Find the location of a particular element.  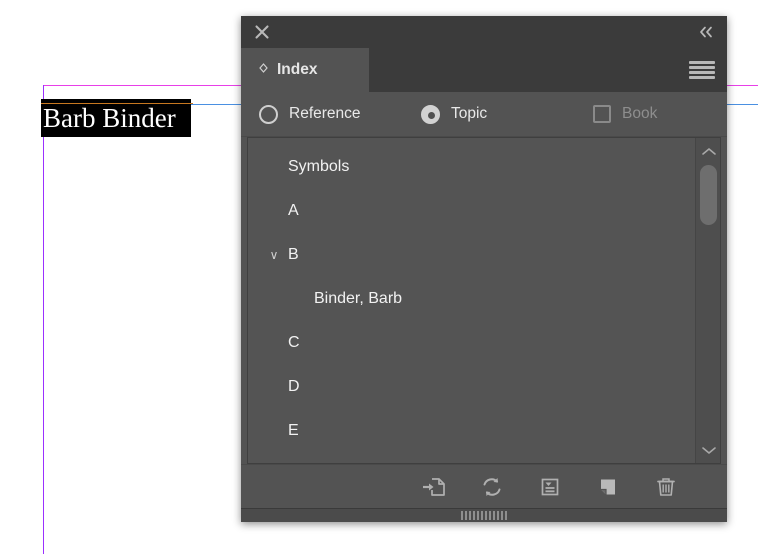

list-item-label: D is located at coordinates (294, 386).